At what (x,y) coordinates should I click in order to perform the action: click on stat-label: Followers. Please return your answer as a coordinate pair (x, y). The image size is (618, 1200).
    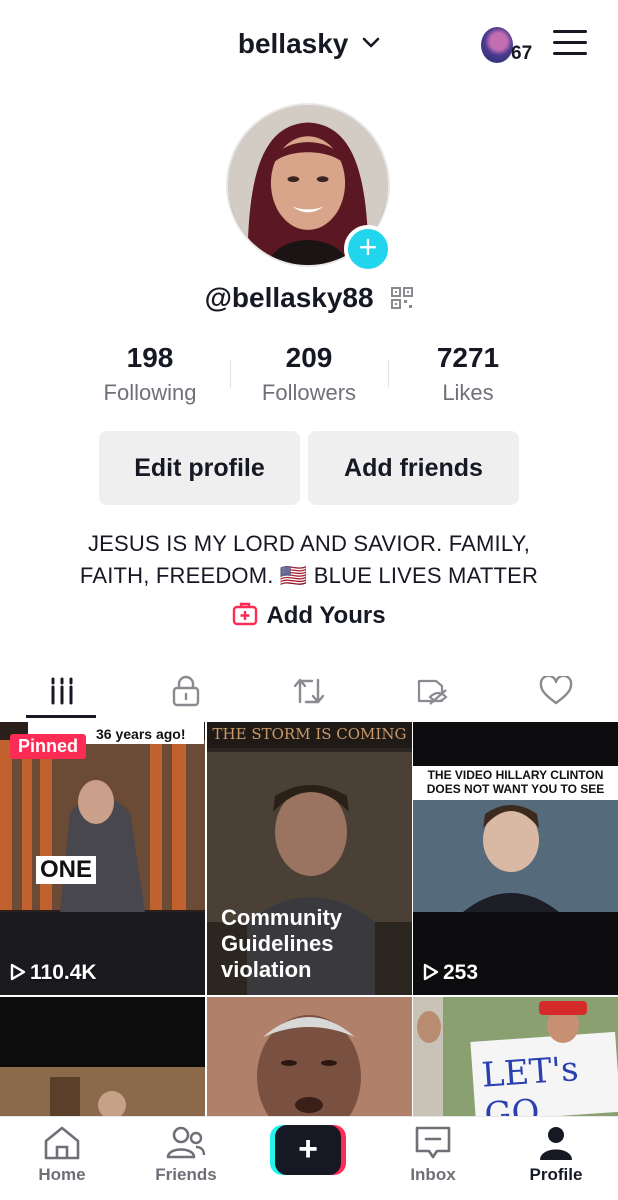
    Looking at the image, I should click on (309, 392).